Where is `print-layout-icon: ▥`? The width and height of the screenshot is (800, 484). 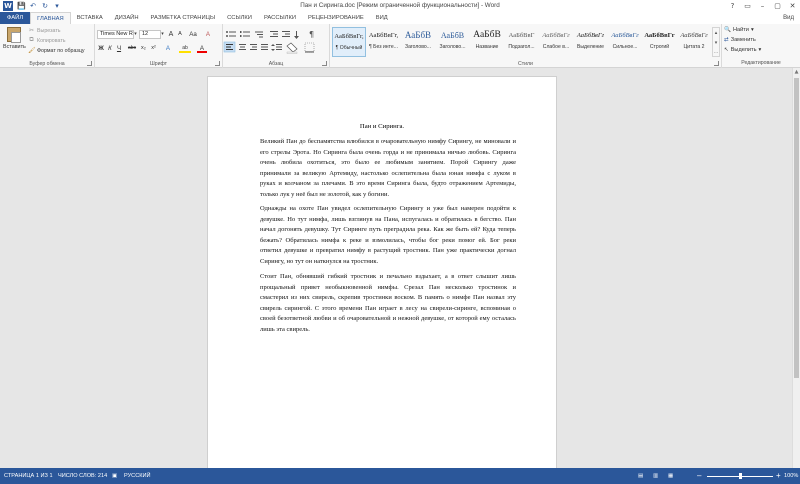
print-layout-icon: ▥ is located at coordinates (655, 476).